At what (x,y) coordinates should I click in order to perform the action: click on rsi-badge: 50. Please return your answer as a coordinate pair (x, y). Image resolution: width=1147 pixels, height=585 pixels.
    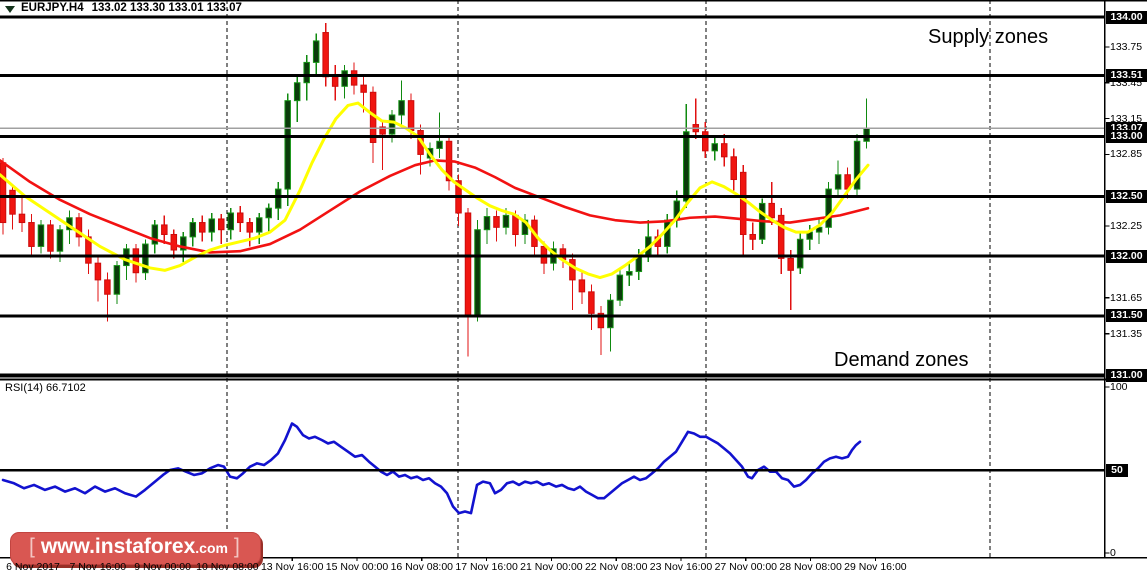
    Looking at the image, I should click on (1117, 470).